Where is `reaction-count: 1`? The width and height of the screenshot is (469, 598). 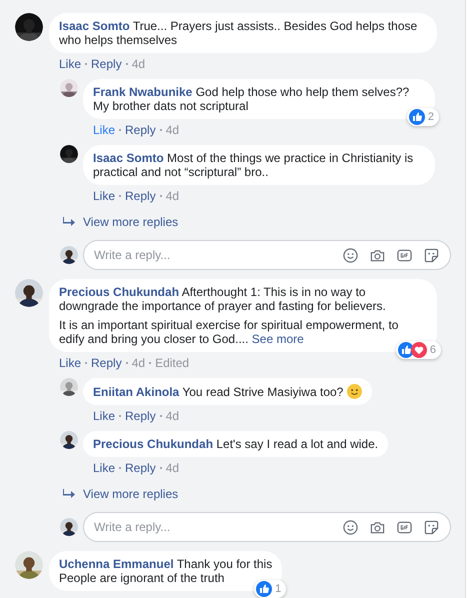
reaction-count: 1 is located at coordinates (278, 589).